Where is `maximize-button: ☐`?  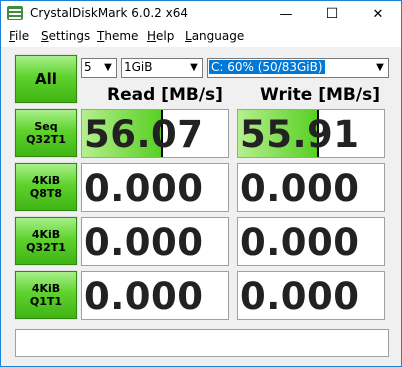
maximize-button: ☐ is located at coordinates (332, 14).